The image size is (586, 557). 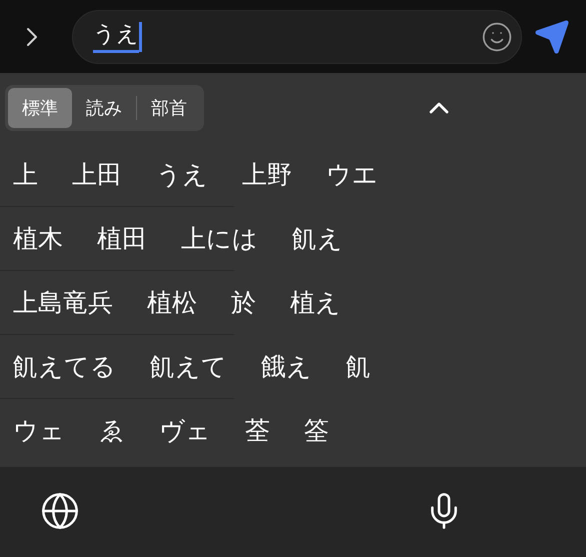 What do you see at coordinates (358, 366) in the screenshot?
I see `candidate-word: 飢` at bounding box center [358, 366].